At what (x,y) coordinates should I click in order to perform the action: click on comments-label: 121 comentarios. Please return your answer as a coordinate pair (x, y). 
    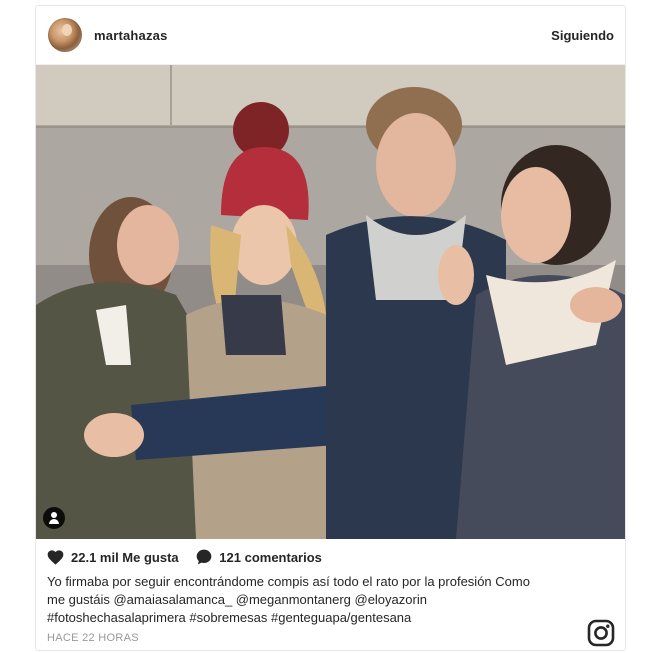
    Looking at the image, I should click on (270, 557).